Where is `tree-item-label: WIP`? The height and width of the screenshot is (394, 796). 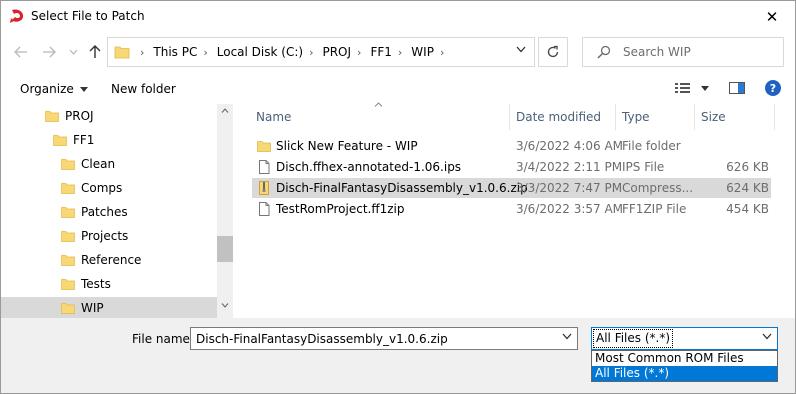
tree-item-label: WIP is located at coordinates (92, 308).